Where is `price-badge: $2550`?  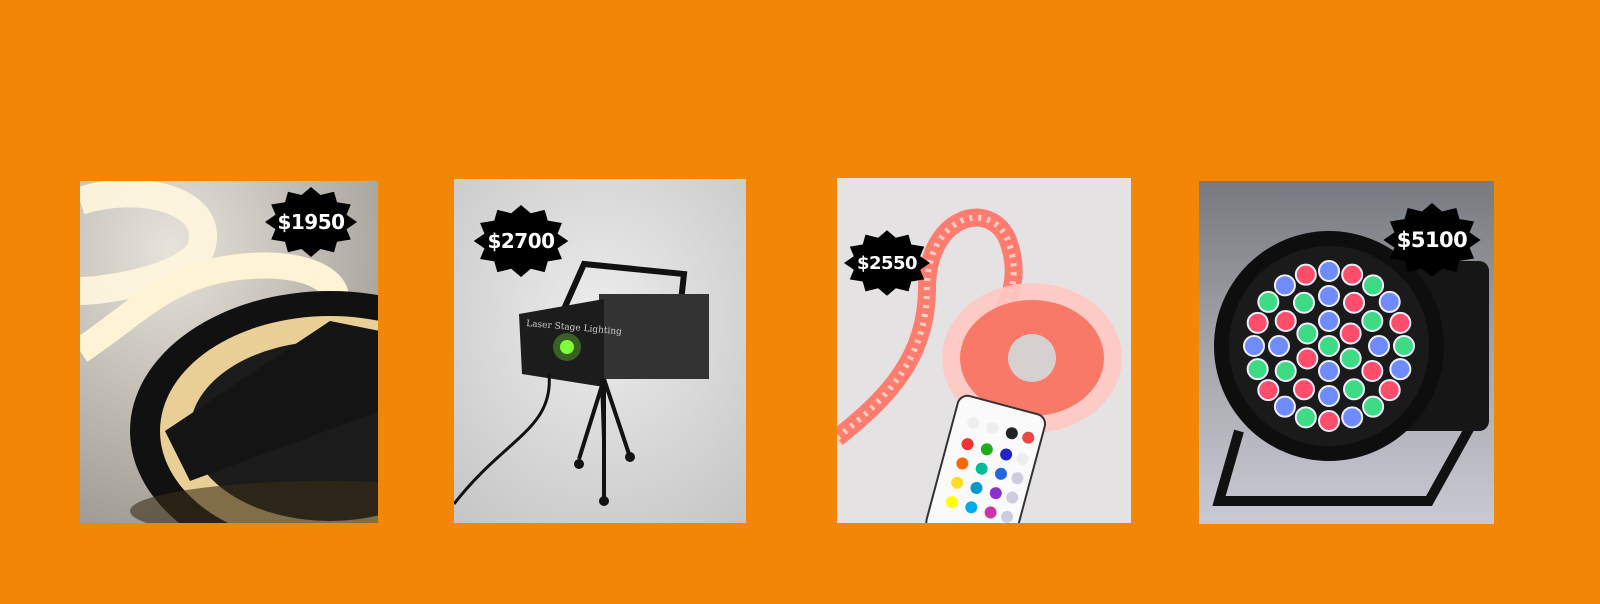 price-badge: $2550 is located at coordinates (887, 263).